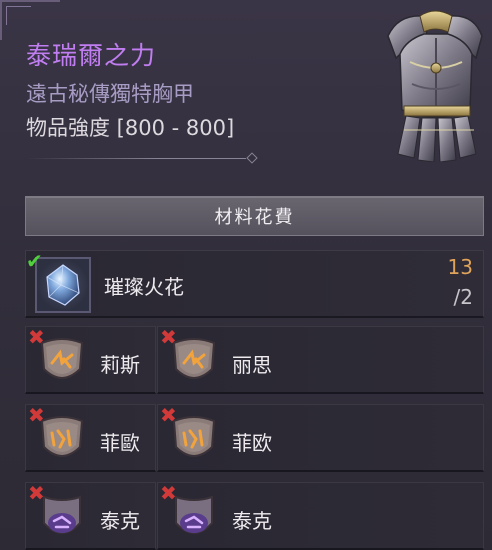  Describe the element at coordinates (144, 287) in the screenshot. I see `main-material-name: 璀璨火花` at that location.